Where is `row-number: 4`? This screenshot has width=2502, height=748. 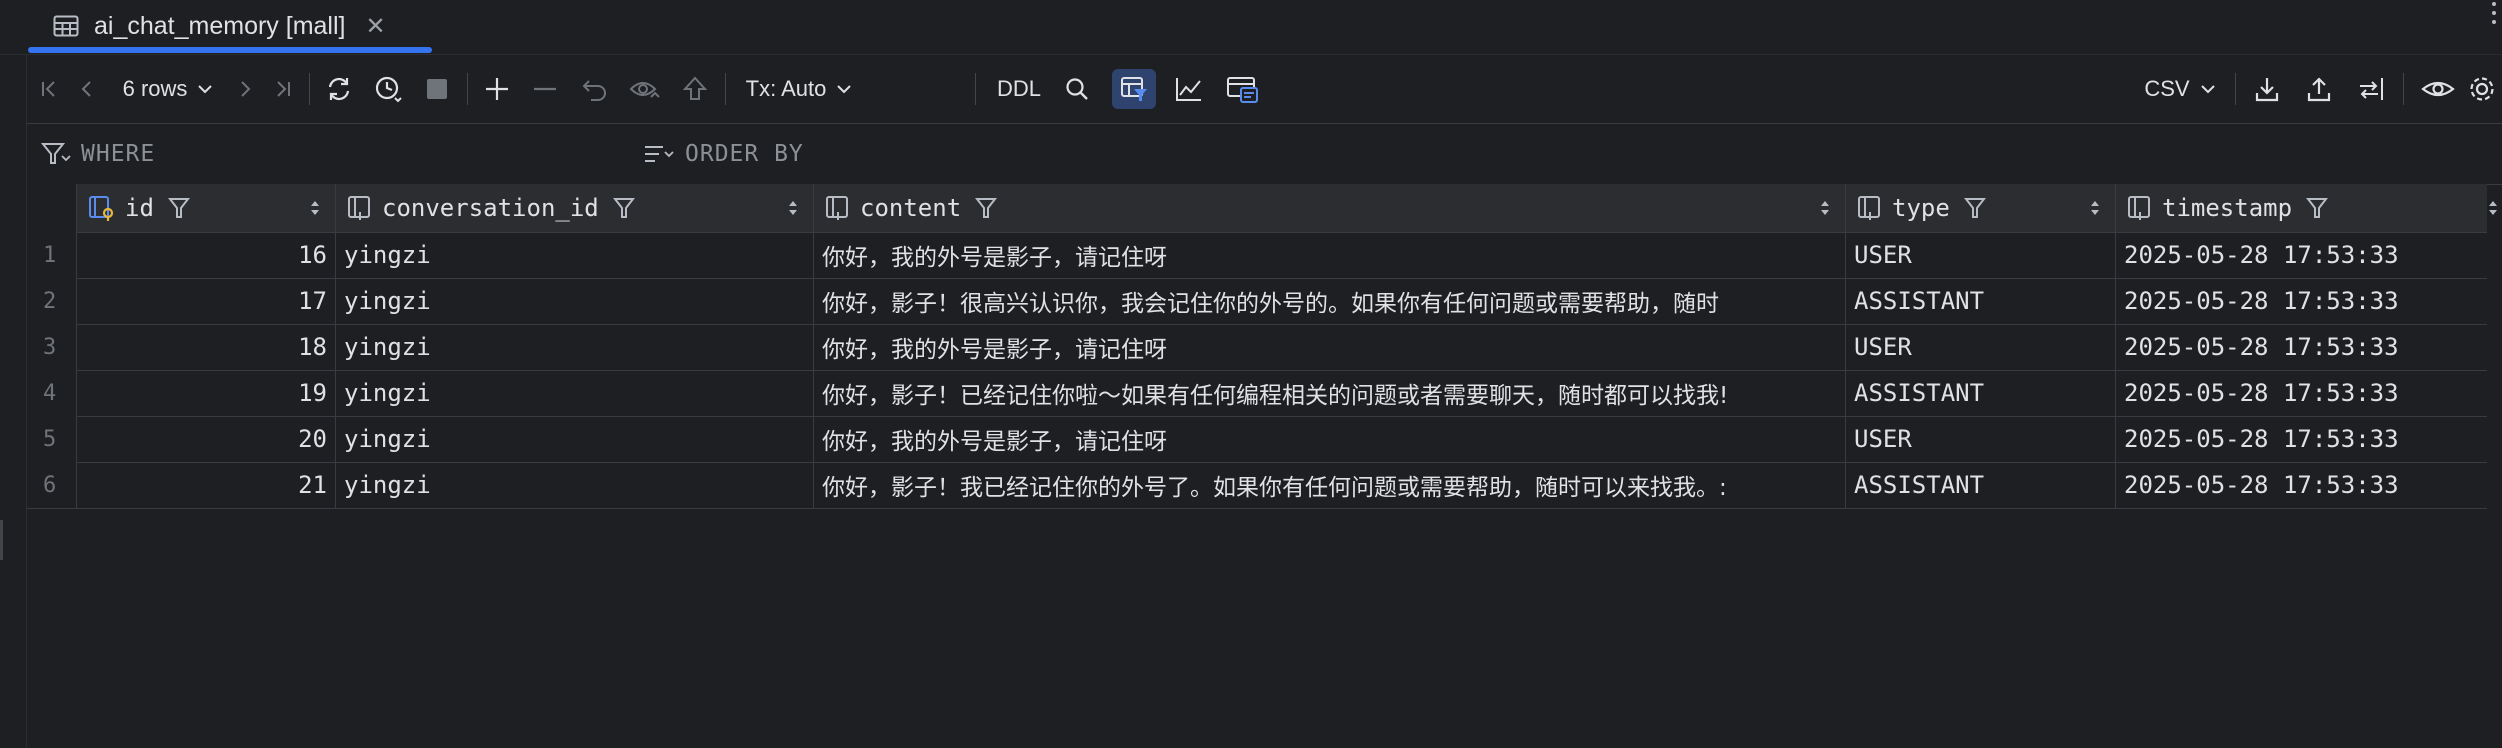
row-number: 4 is located at coordinates (52, 393).